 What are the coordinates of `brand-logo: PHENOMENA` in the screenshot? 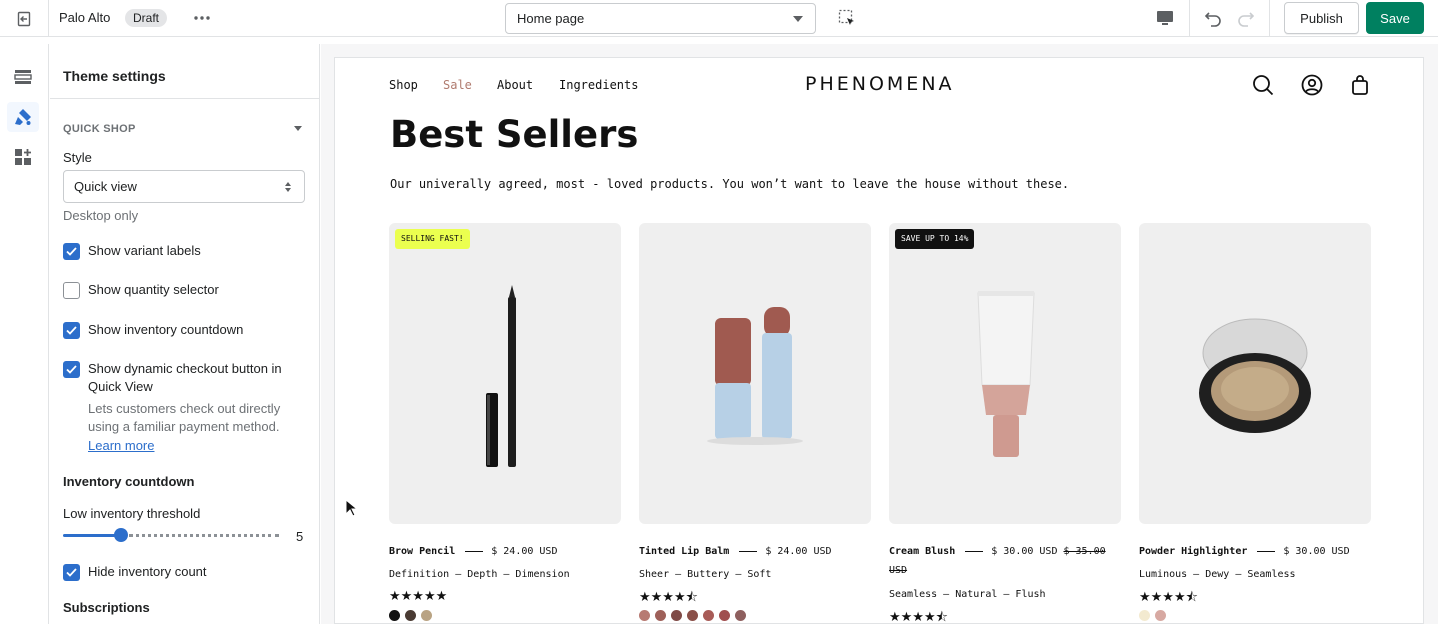 It's located at (880, 84).